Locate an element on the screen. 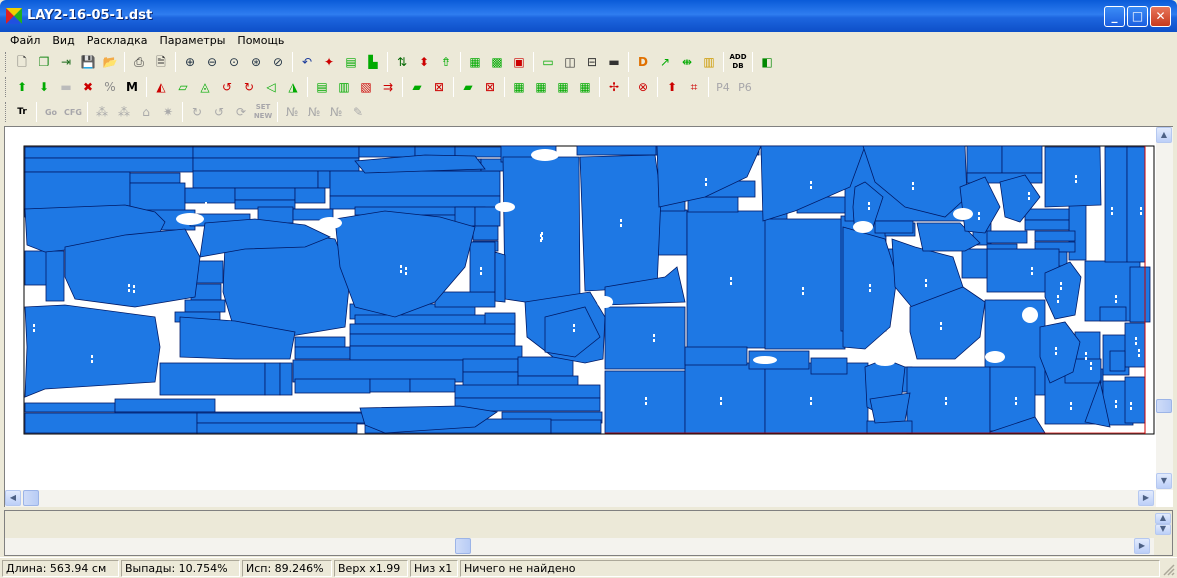  mirror-v-icon: ◮ is located at coordinates (293, 87).